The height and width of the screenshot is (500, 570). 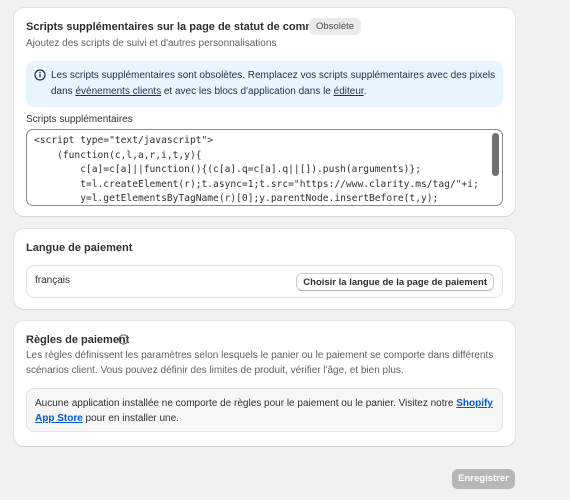 I want to click on save-button: Enregistrer, so click(x=483, y=479).